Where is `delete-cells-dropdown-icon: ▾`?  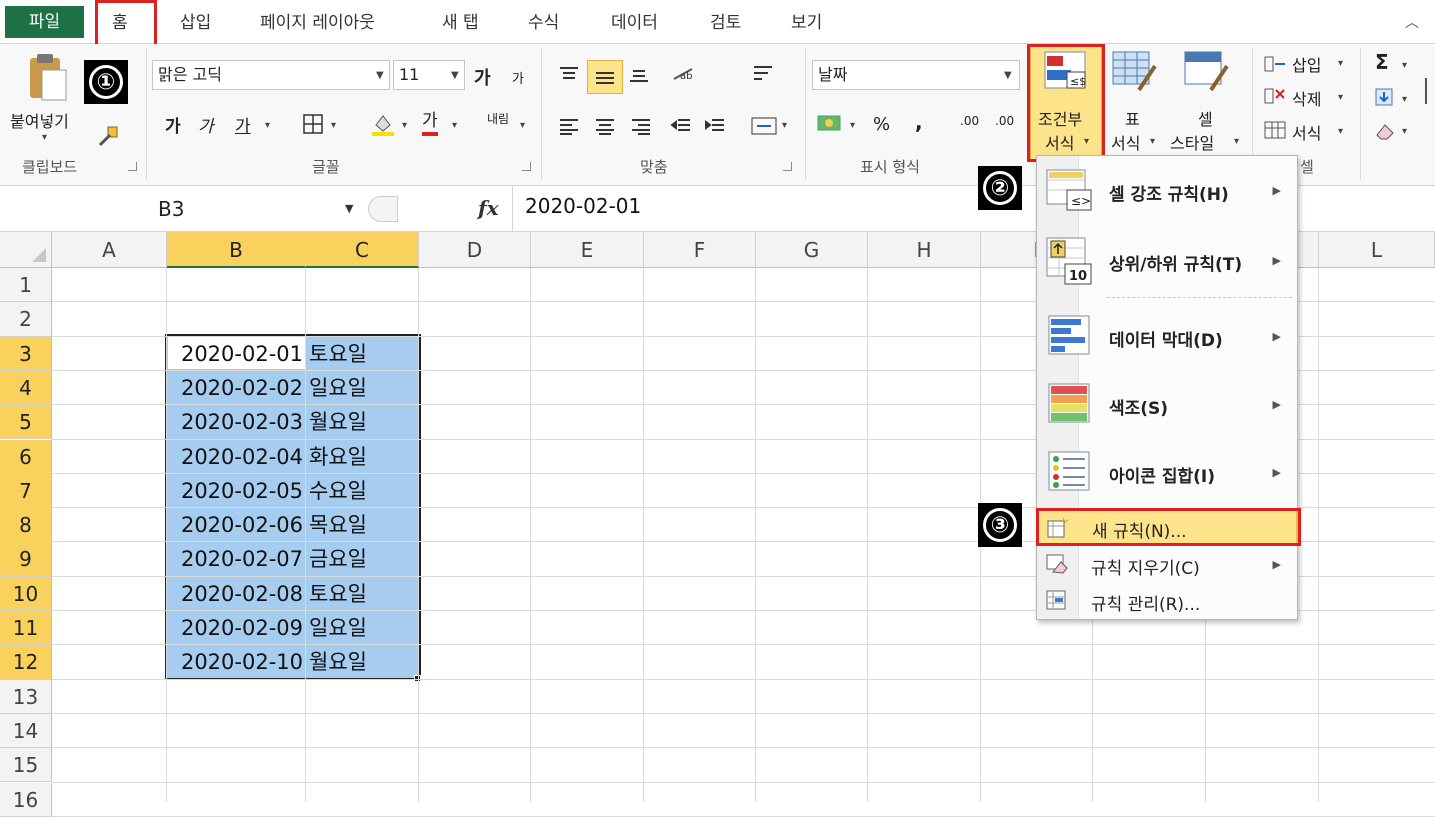 delete-cells-dropdown-icon: ▾ is located at coordinates (1340, 97).